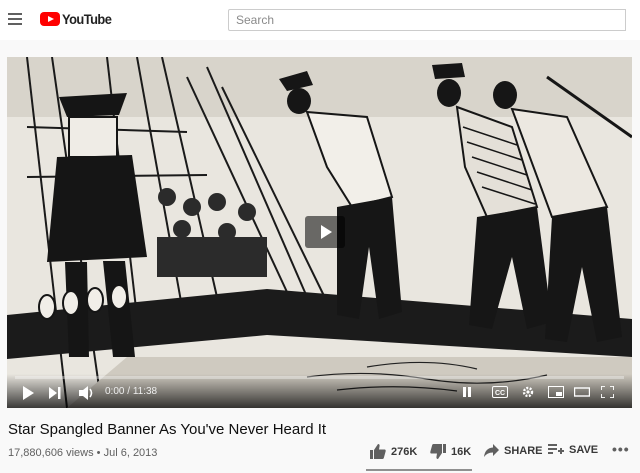  What do you see at coordinates (584, 450) in the screenshot?
I see `save-label: SAVE` at bounding box center [584, 450].